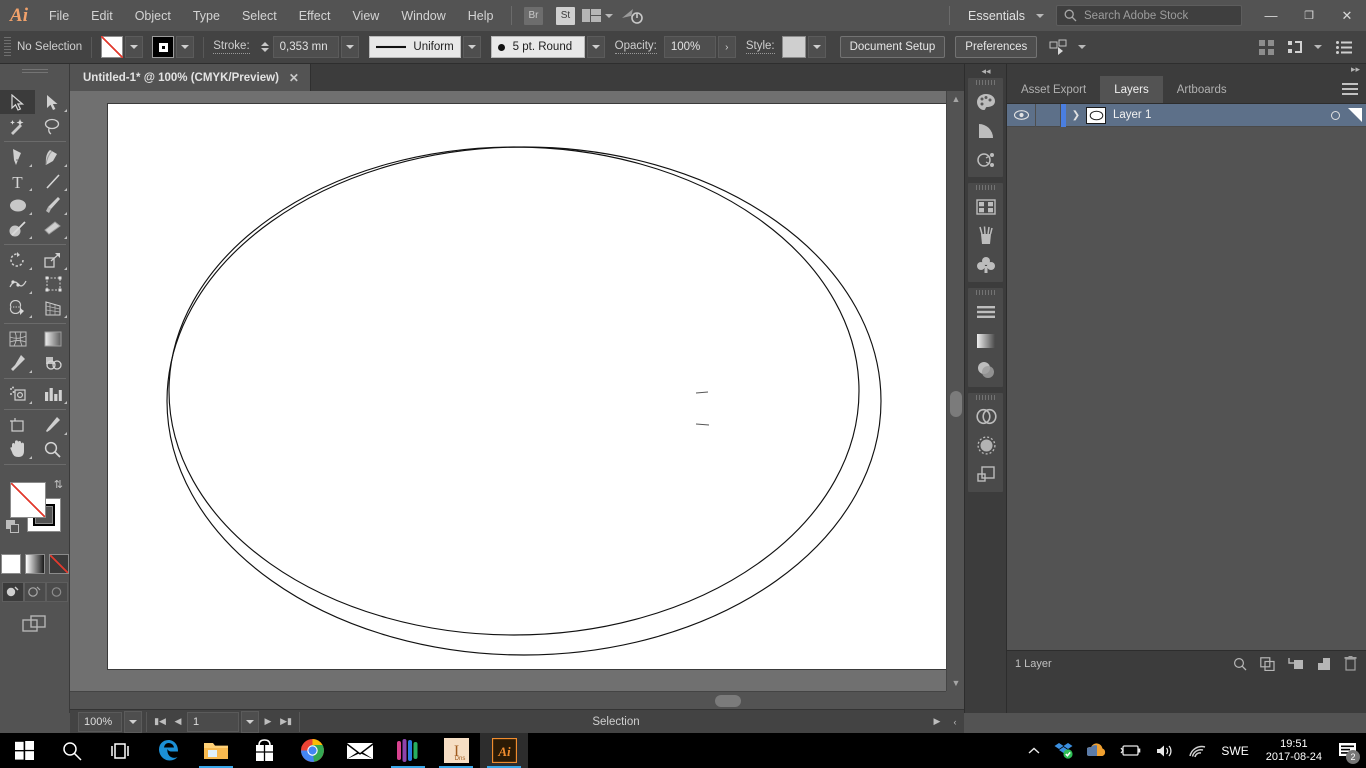  Describe the element at coordinates (504, 750) in the screenshot. I see `illustrator-button: Ai` at that location.